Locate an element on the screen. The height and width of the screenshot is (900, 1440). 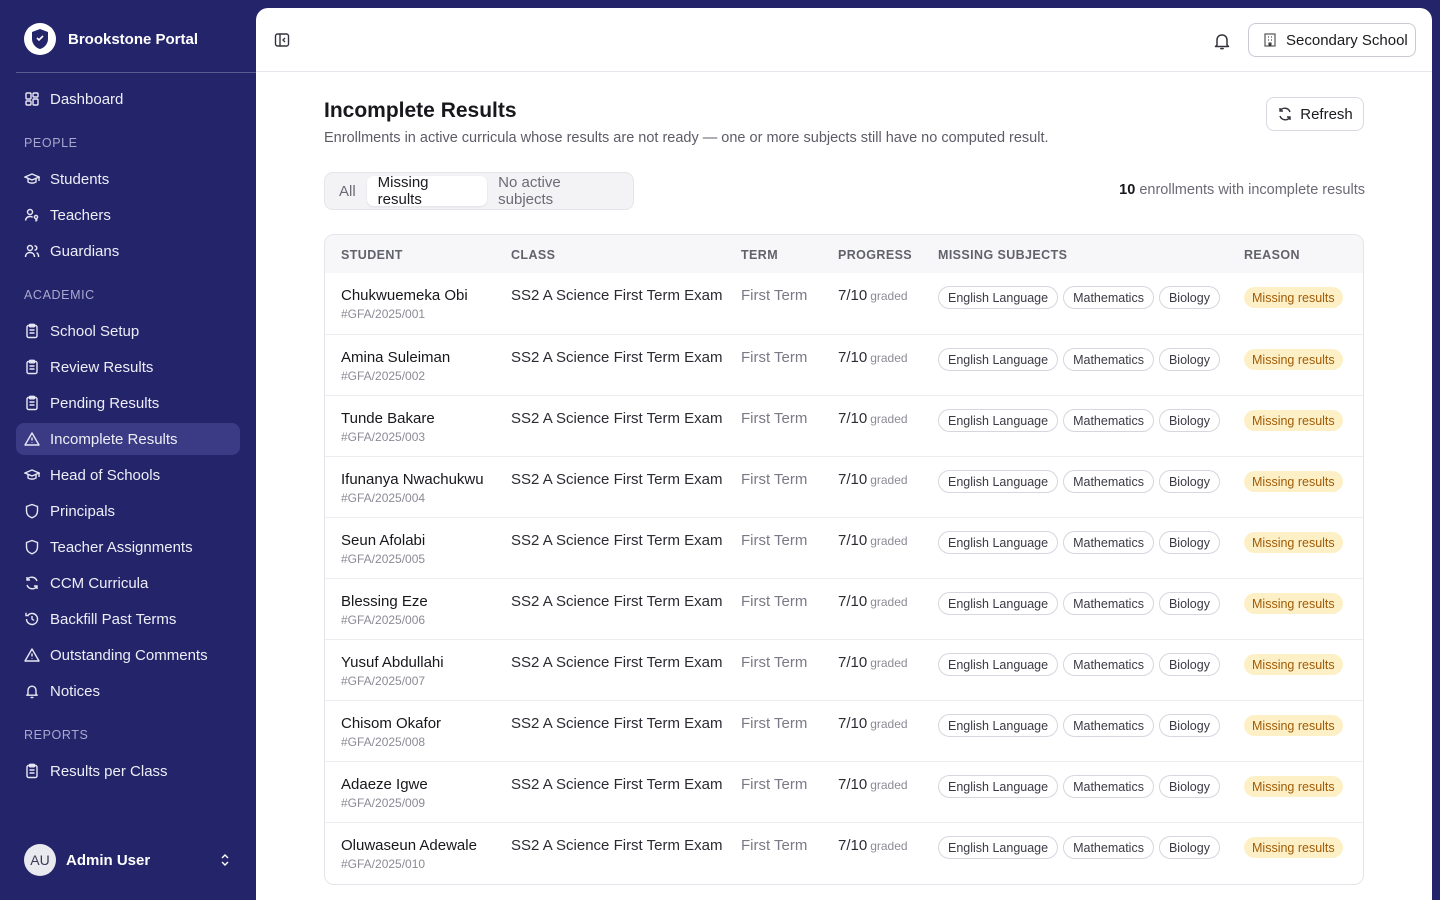
student-id: #GFA/2025/008 is located at coordinates (383, 742).